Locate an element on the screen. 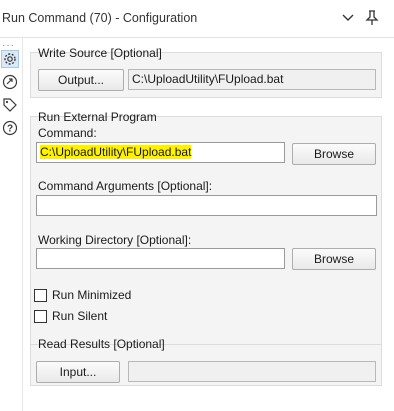  side-rail: ··· ? is located at coordinates (11, 224).